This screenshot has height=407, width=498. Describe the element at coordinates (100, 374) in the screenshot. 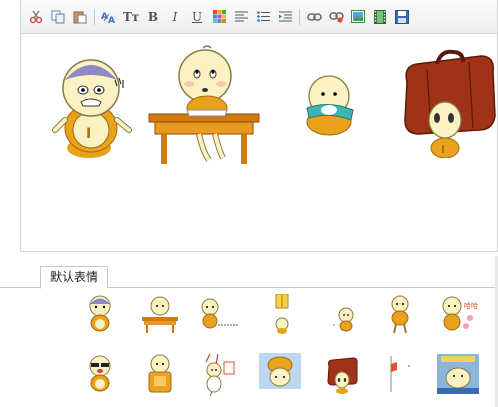

I see `emoticon-sunglasses` at that location.